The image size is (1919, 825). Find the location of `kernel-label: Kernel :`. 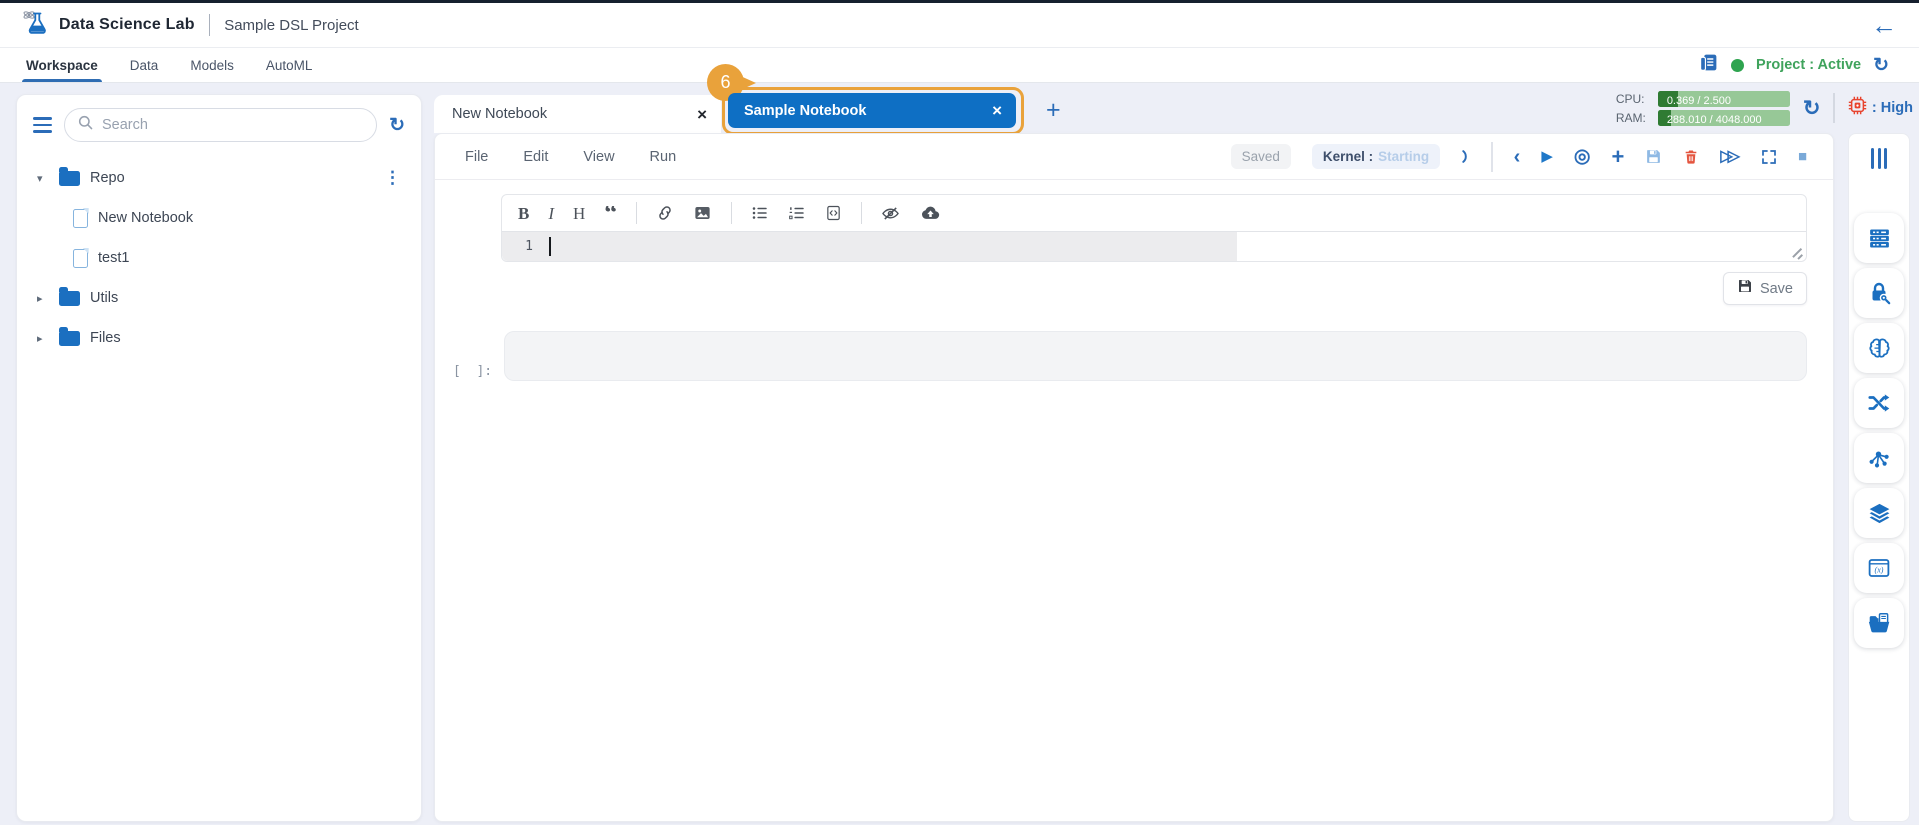

kernel-label: Kernel : is located at coordinates (1348, 156).